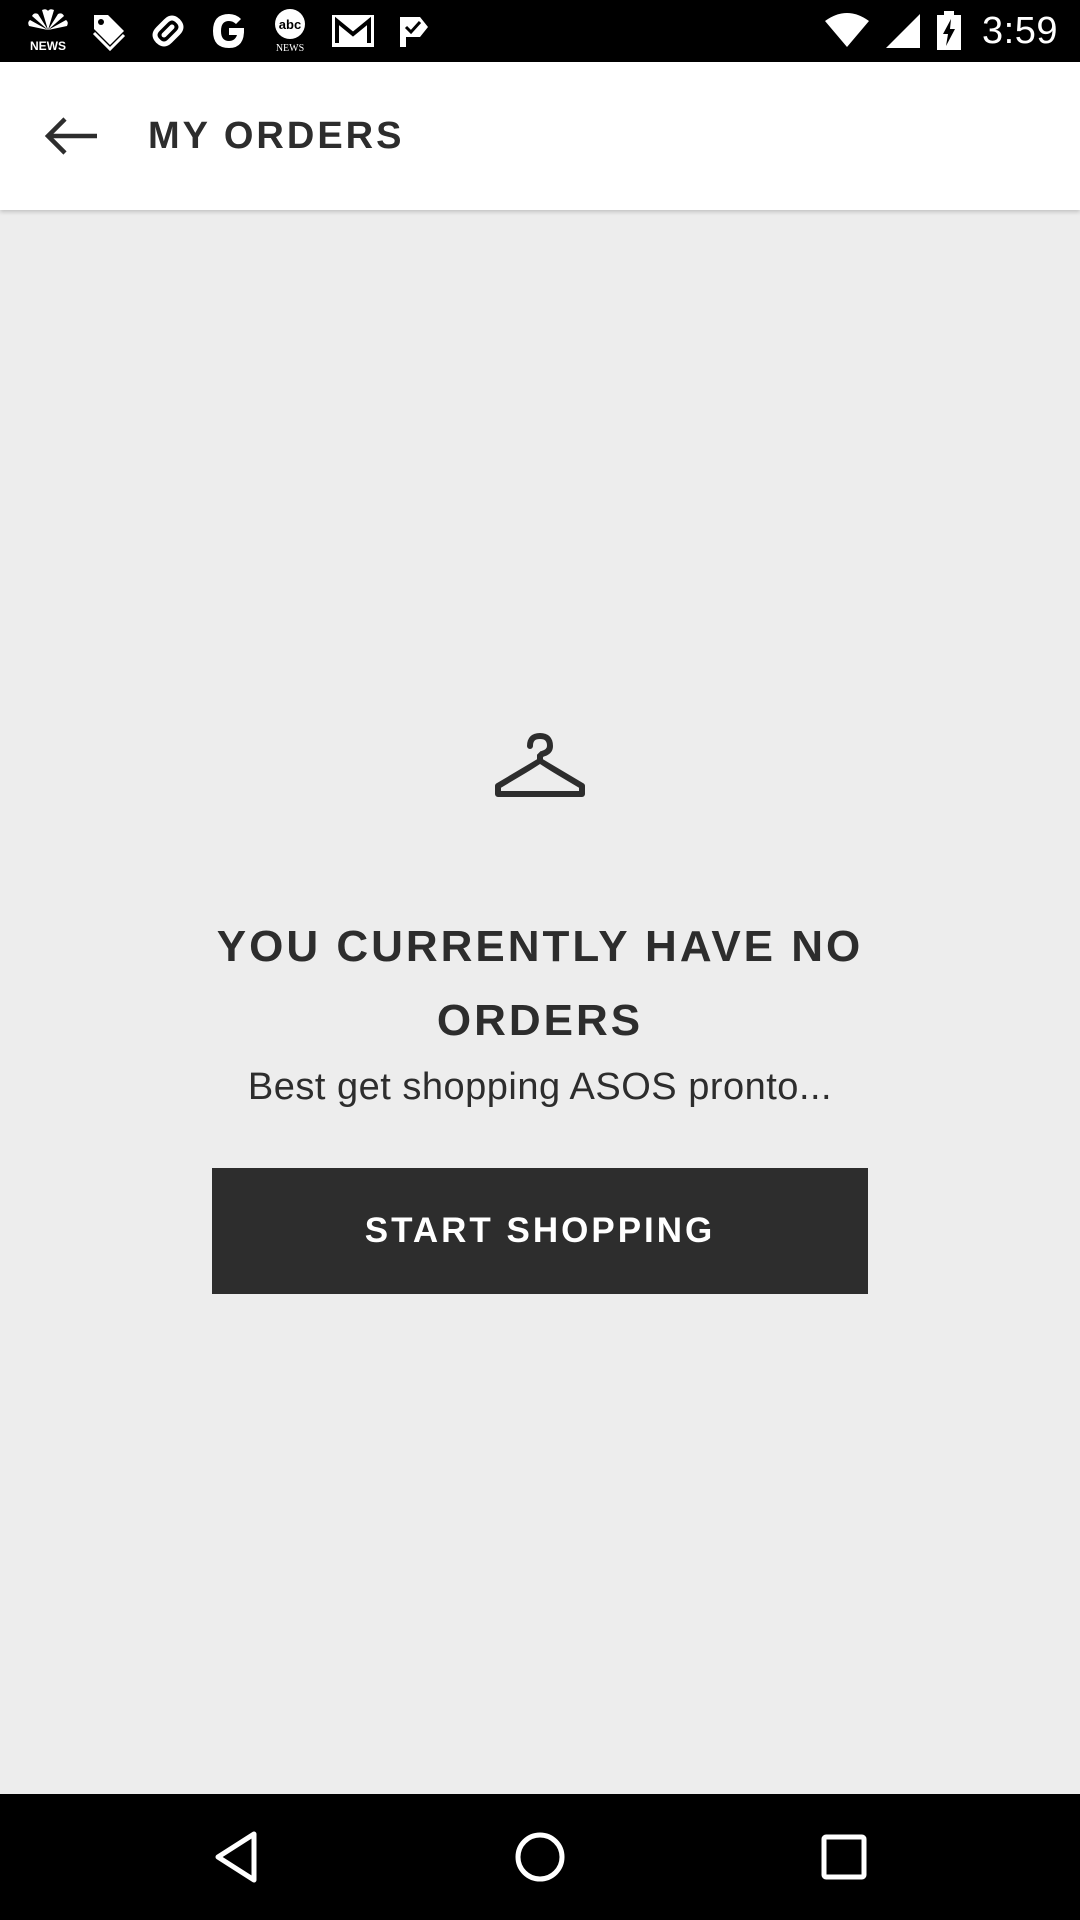  Describe the element at coordinates (276, 136) in the screenshot. I see `page-title: MY ORDERS` at that location.